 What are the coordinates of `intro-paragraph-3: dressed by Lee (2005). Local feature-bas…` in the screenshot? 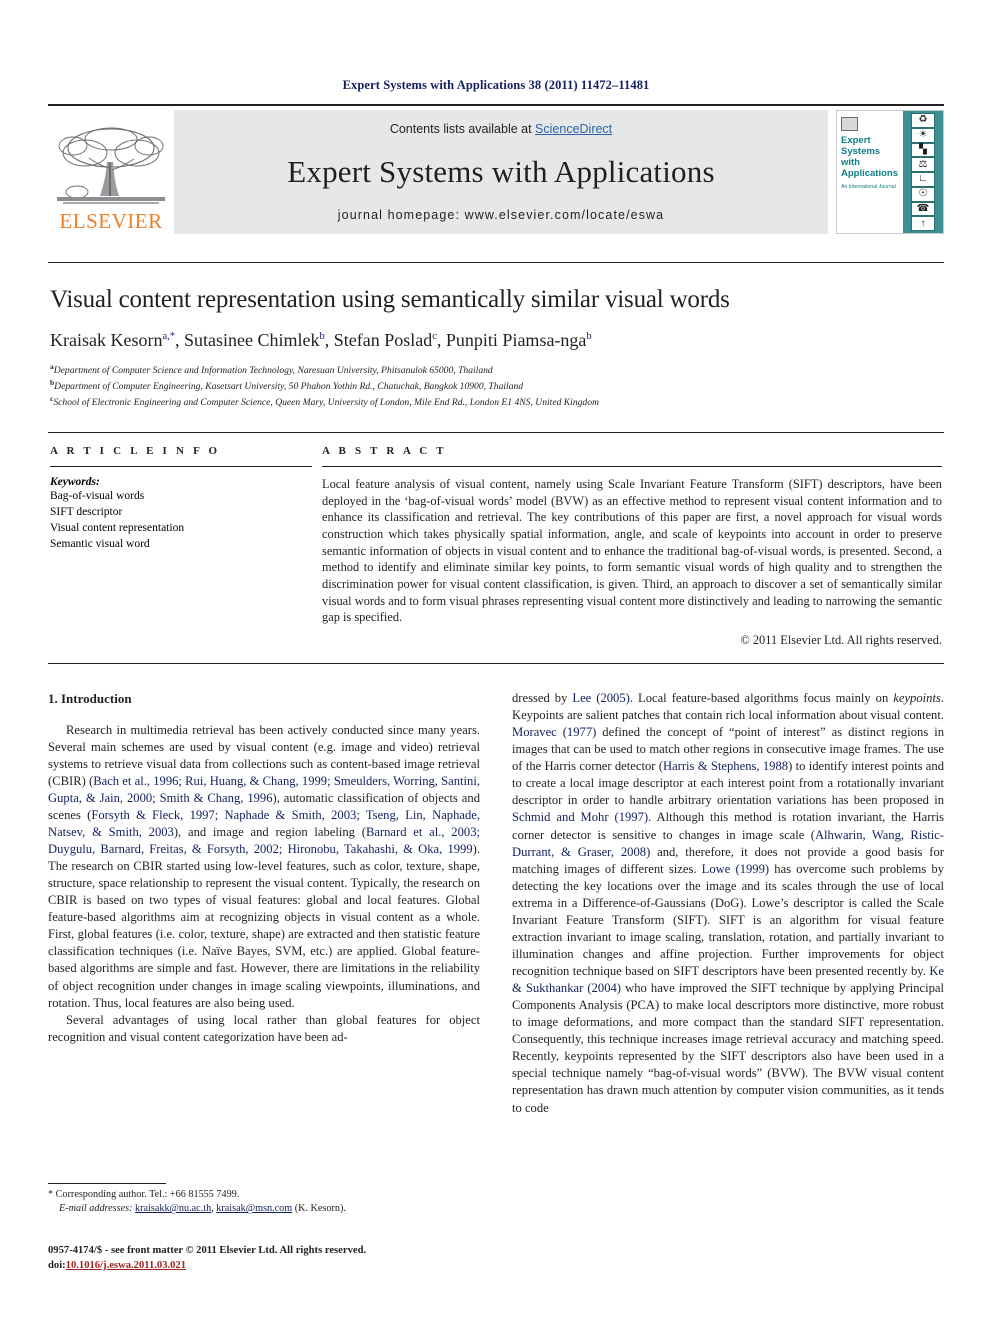 It's located at (728, 903).